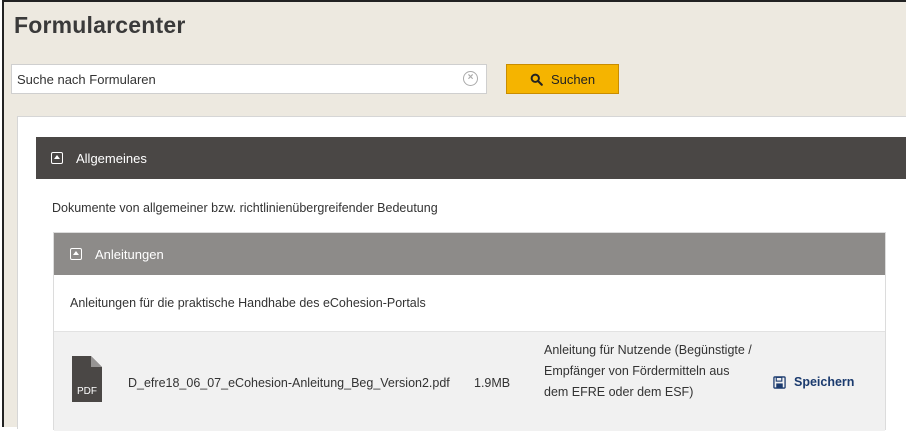 The image size is (906, 431). What do you see at coordinates (471, 158) in the screenshot?
I see `section-header-allgemeines: Allgemeines` at bounding box center [471, 158].